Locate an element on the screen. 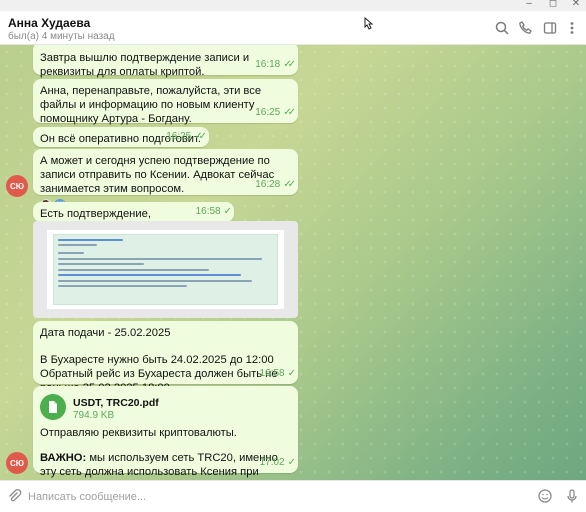  file-name: USDT, TRC20.pdf is located at coordinates (116, 403).